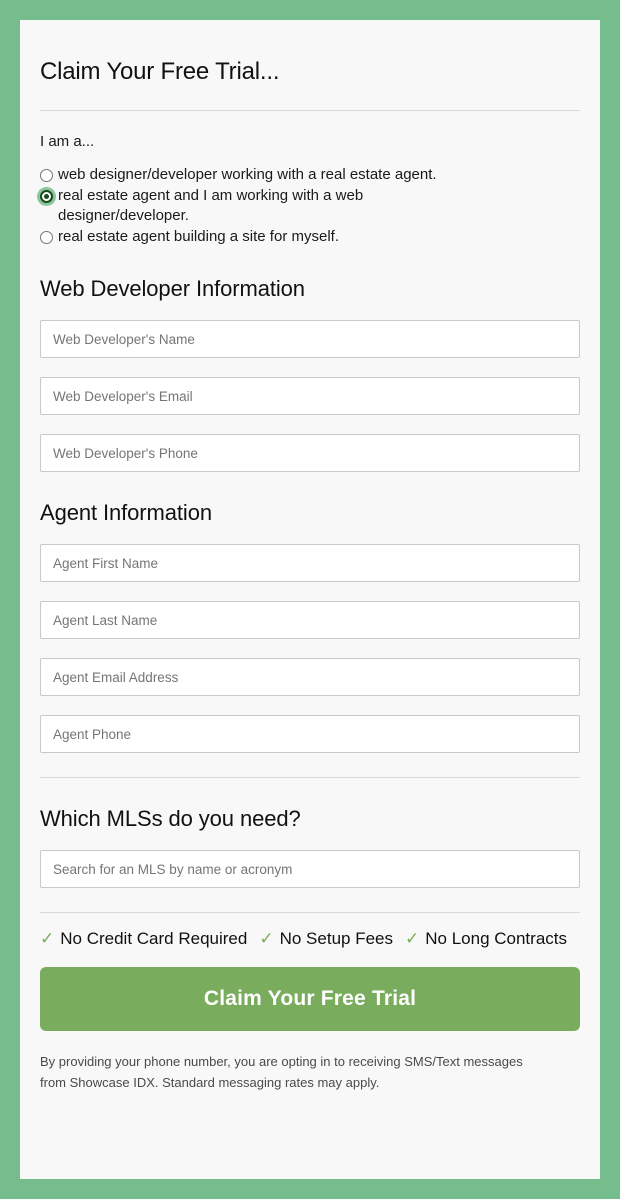  What do you see at coordinates (310, 563) in the screenshot?
I see `agent-first-name-input` at bounding box center [310, 563].